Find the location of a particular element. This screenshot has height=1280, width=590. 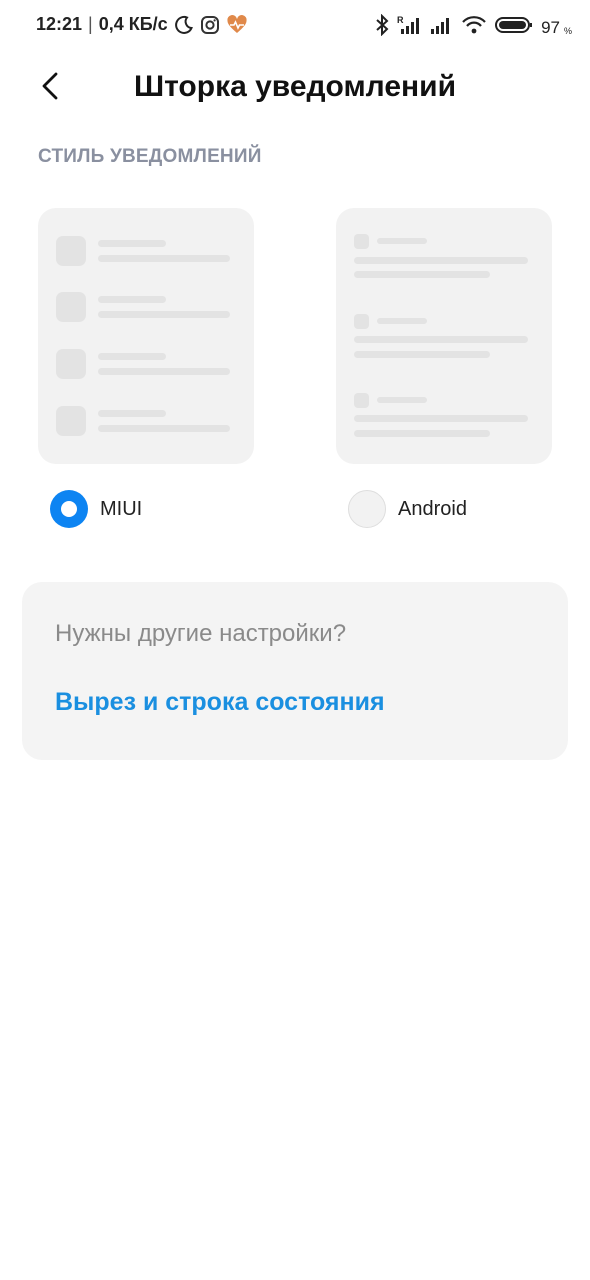

cutout-statusbar-link: Вырез и строка состояния is located at coordinates (220, 702).